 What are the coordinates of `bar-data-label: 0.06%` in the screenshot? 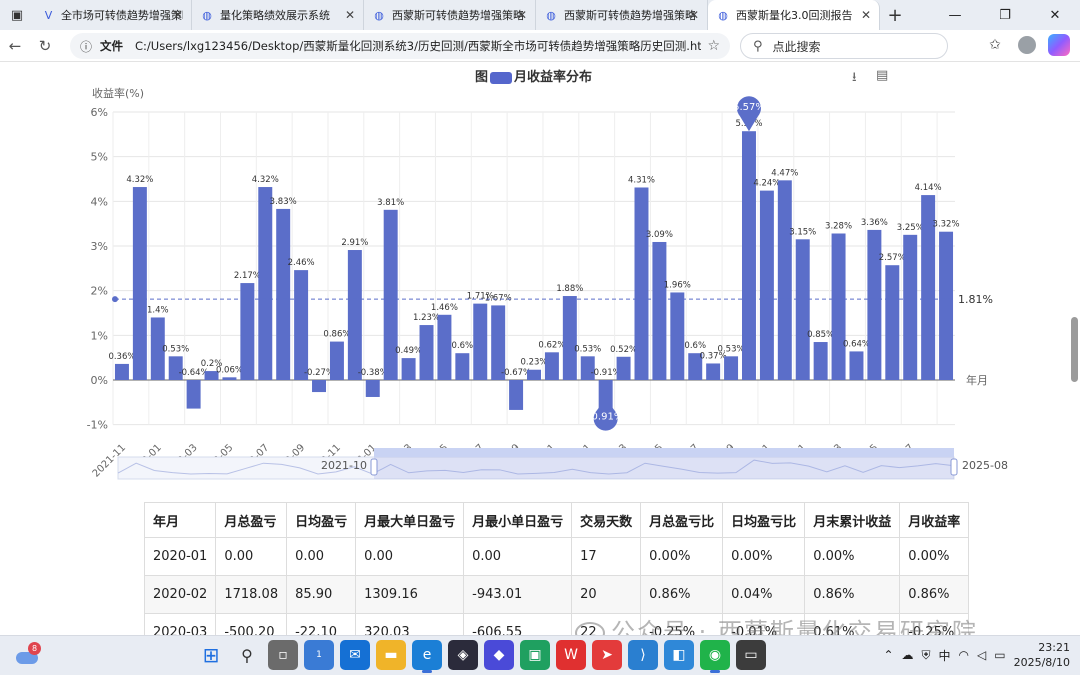 It's located at (229, 370).